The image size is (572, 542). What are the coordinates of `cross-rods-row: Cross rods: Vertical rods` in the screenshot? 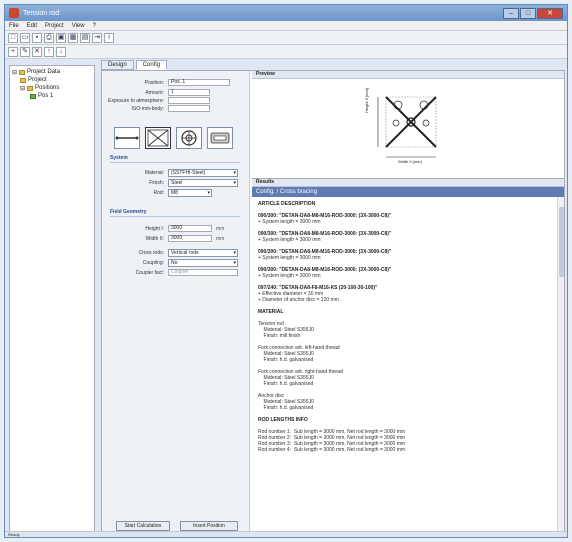 It's located at (172, 253).